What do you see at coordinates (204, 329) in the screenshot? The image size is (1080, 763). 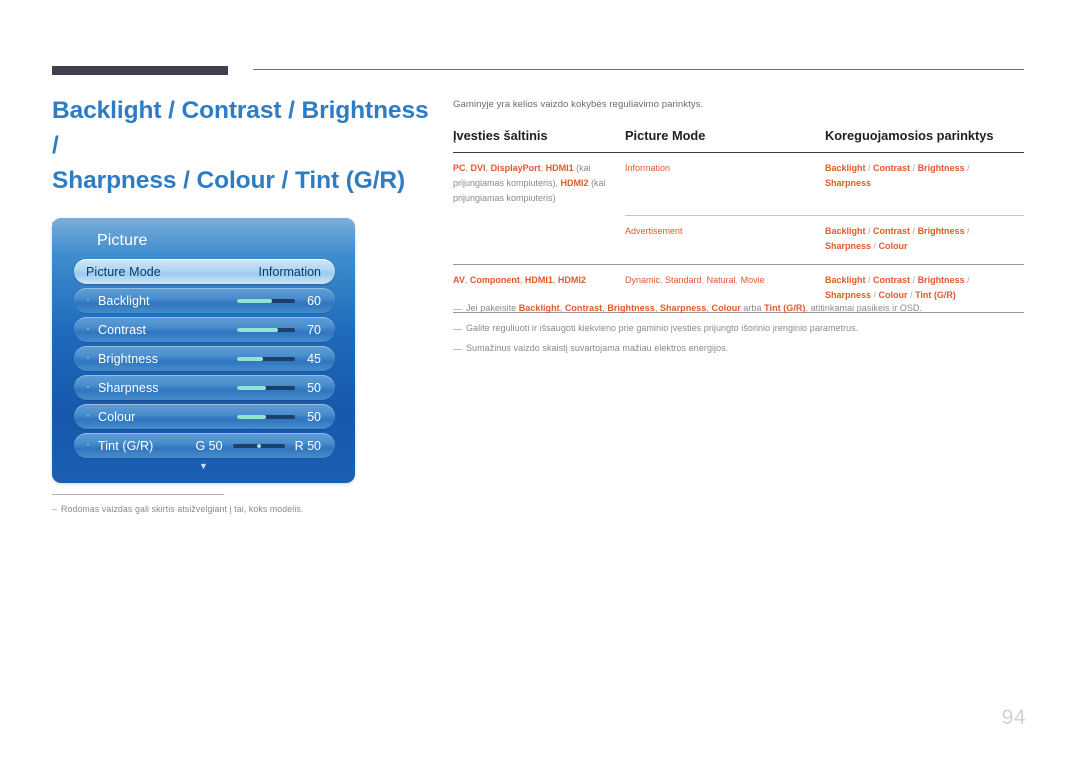 I see `osd-row-contrast: · Contrast 70` at bounding box center [204, 329].